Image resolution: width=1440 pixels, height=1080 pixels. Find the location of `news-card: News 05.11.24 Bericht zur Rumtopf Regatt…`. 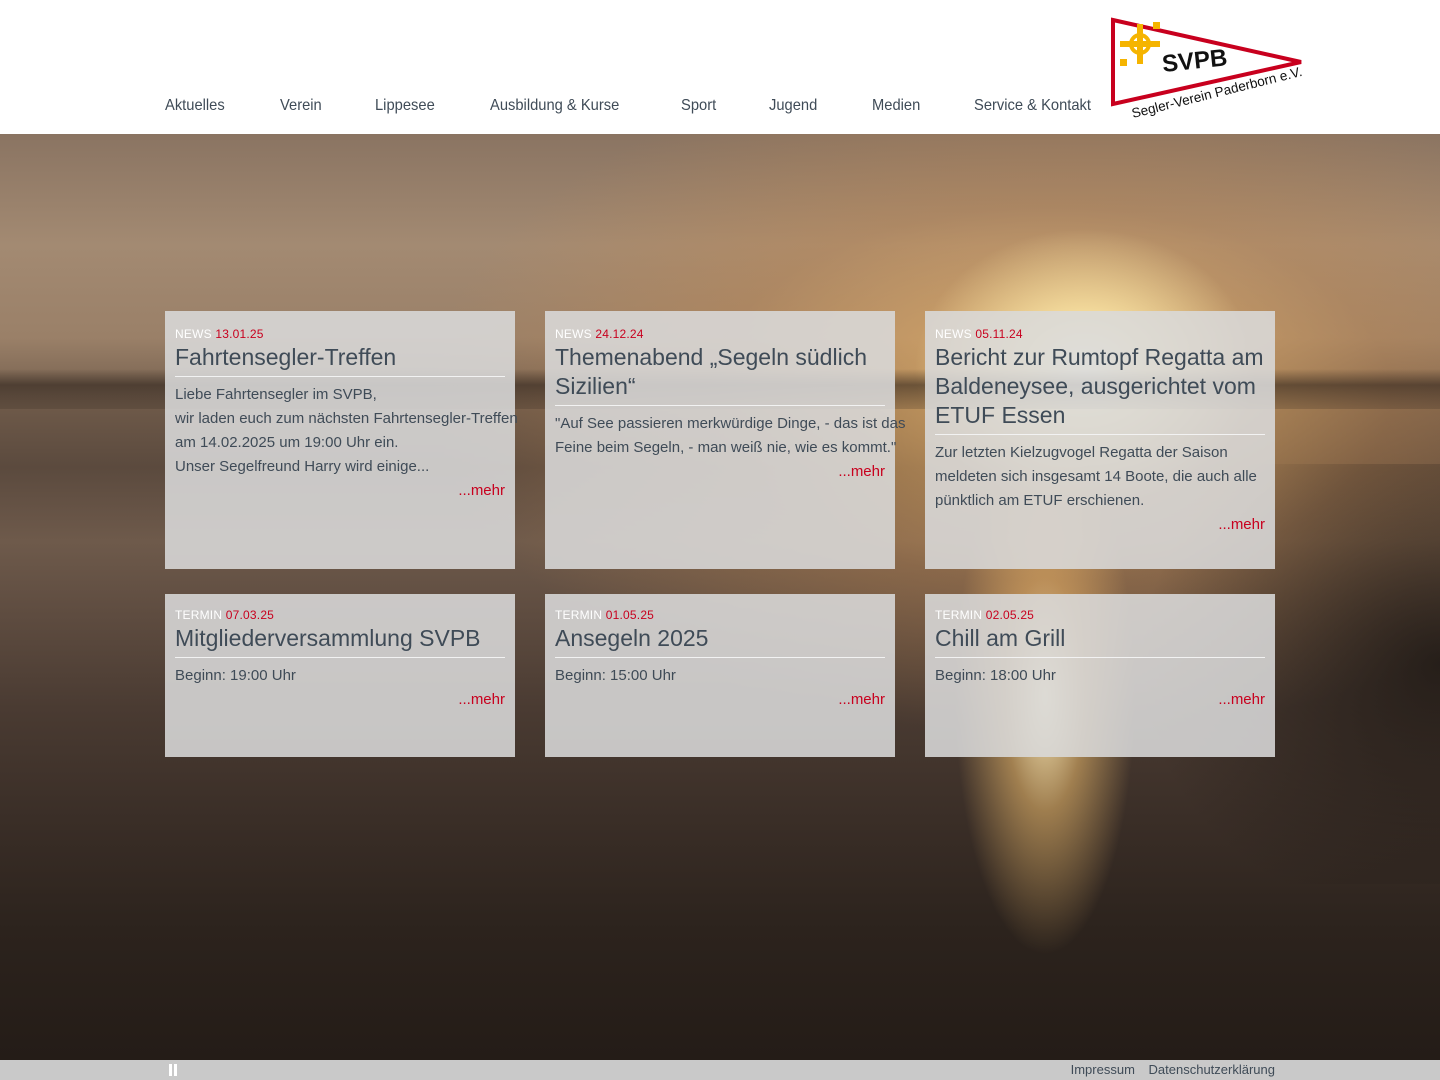

news-card: News 05.11.24 Bericht zur Rumtopf Regatt… is located at coordinates (1100, 440).